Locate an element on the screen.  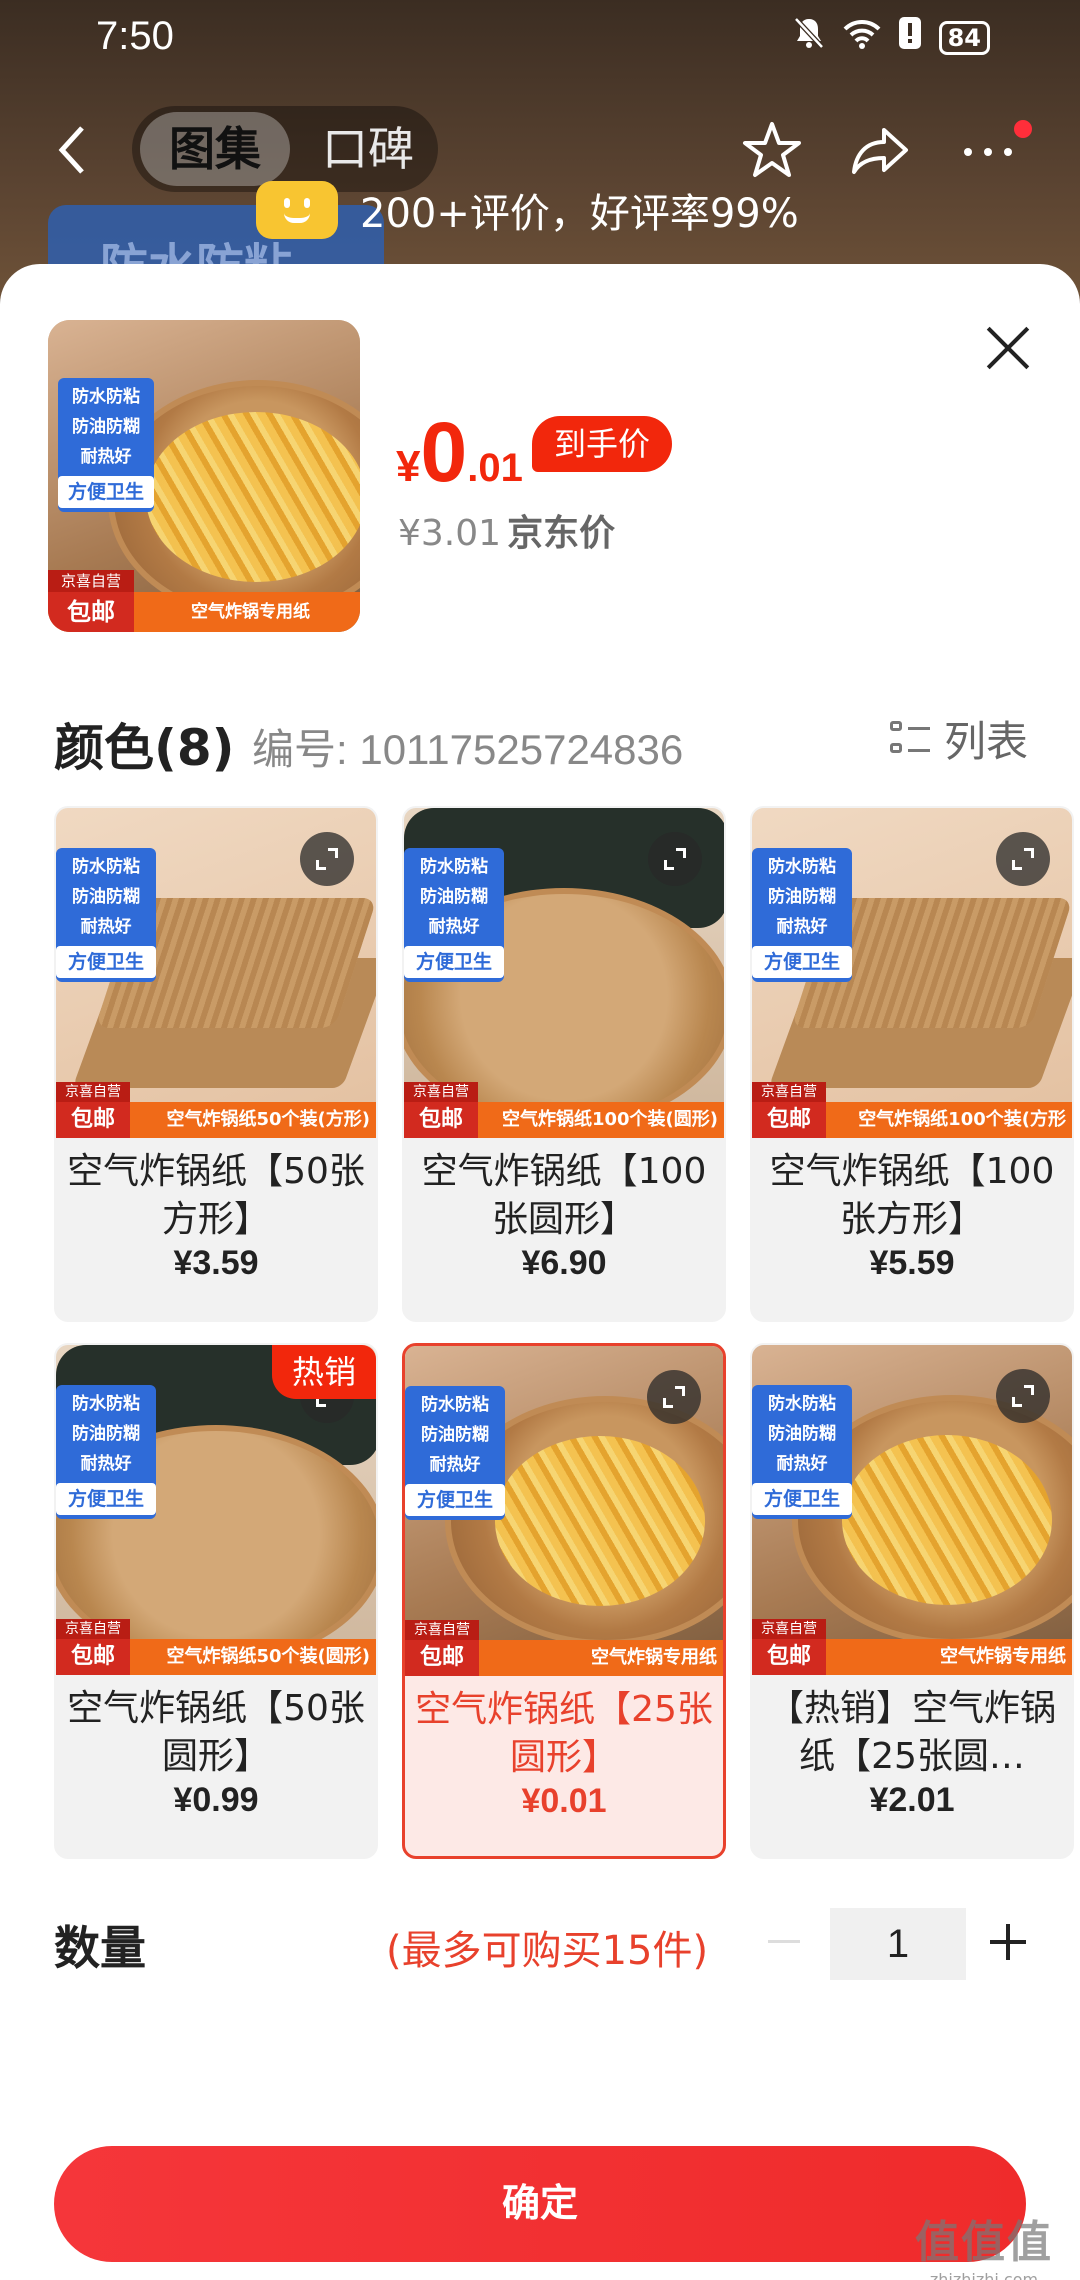
quantity-input: 1 is located at coordinates (898, 1944).